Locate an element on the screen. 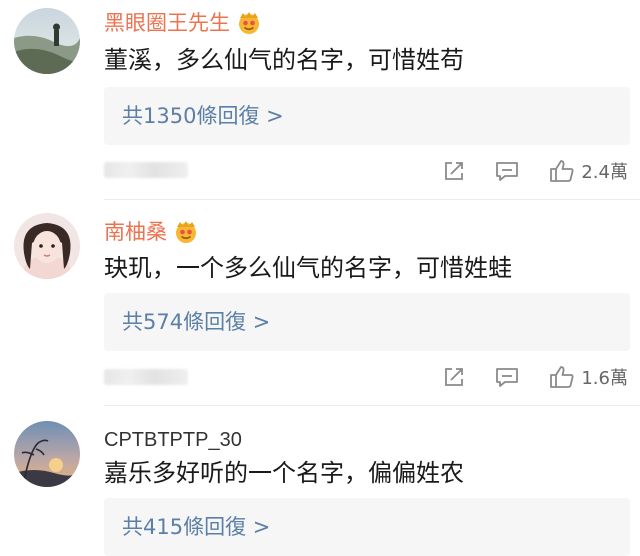 This screenshot has width=640, height=556. comment-actions: 1.6萬 is located at coordinates (520, 377).